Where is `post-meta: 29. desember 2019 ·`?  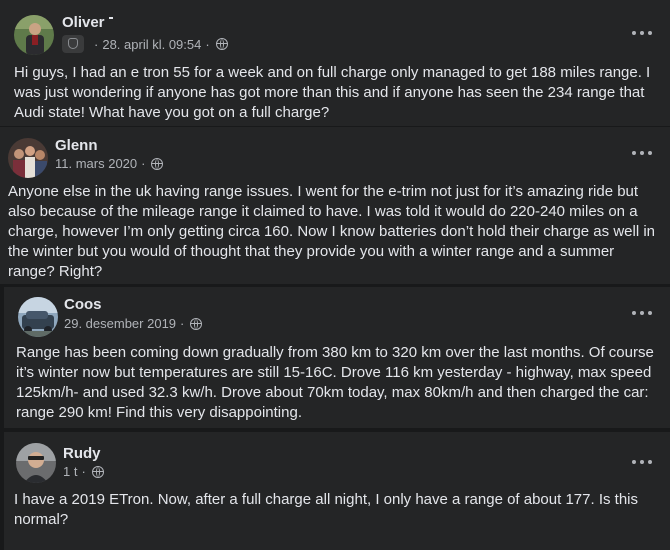 post-meta: 29. desember 2019 · is located at coordinates (133, 323).